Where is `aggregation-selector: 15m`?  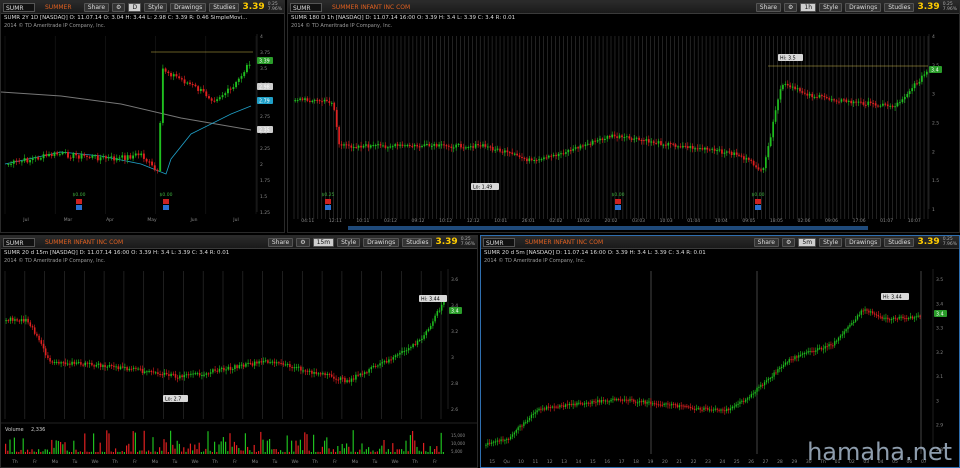 aggregation-selector: 15m is located at coordinates (323, 242).